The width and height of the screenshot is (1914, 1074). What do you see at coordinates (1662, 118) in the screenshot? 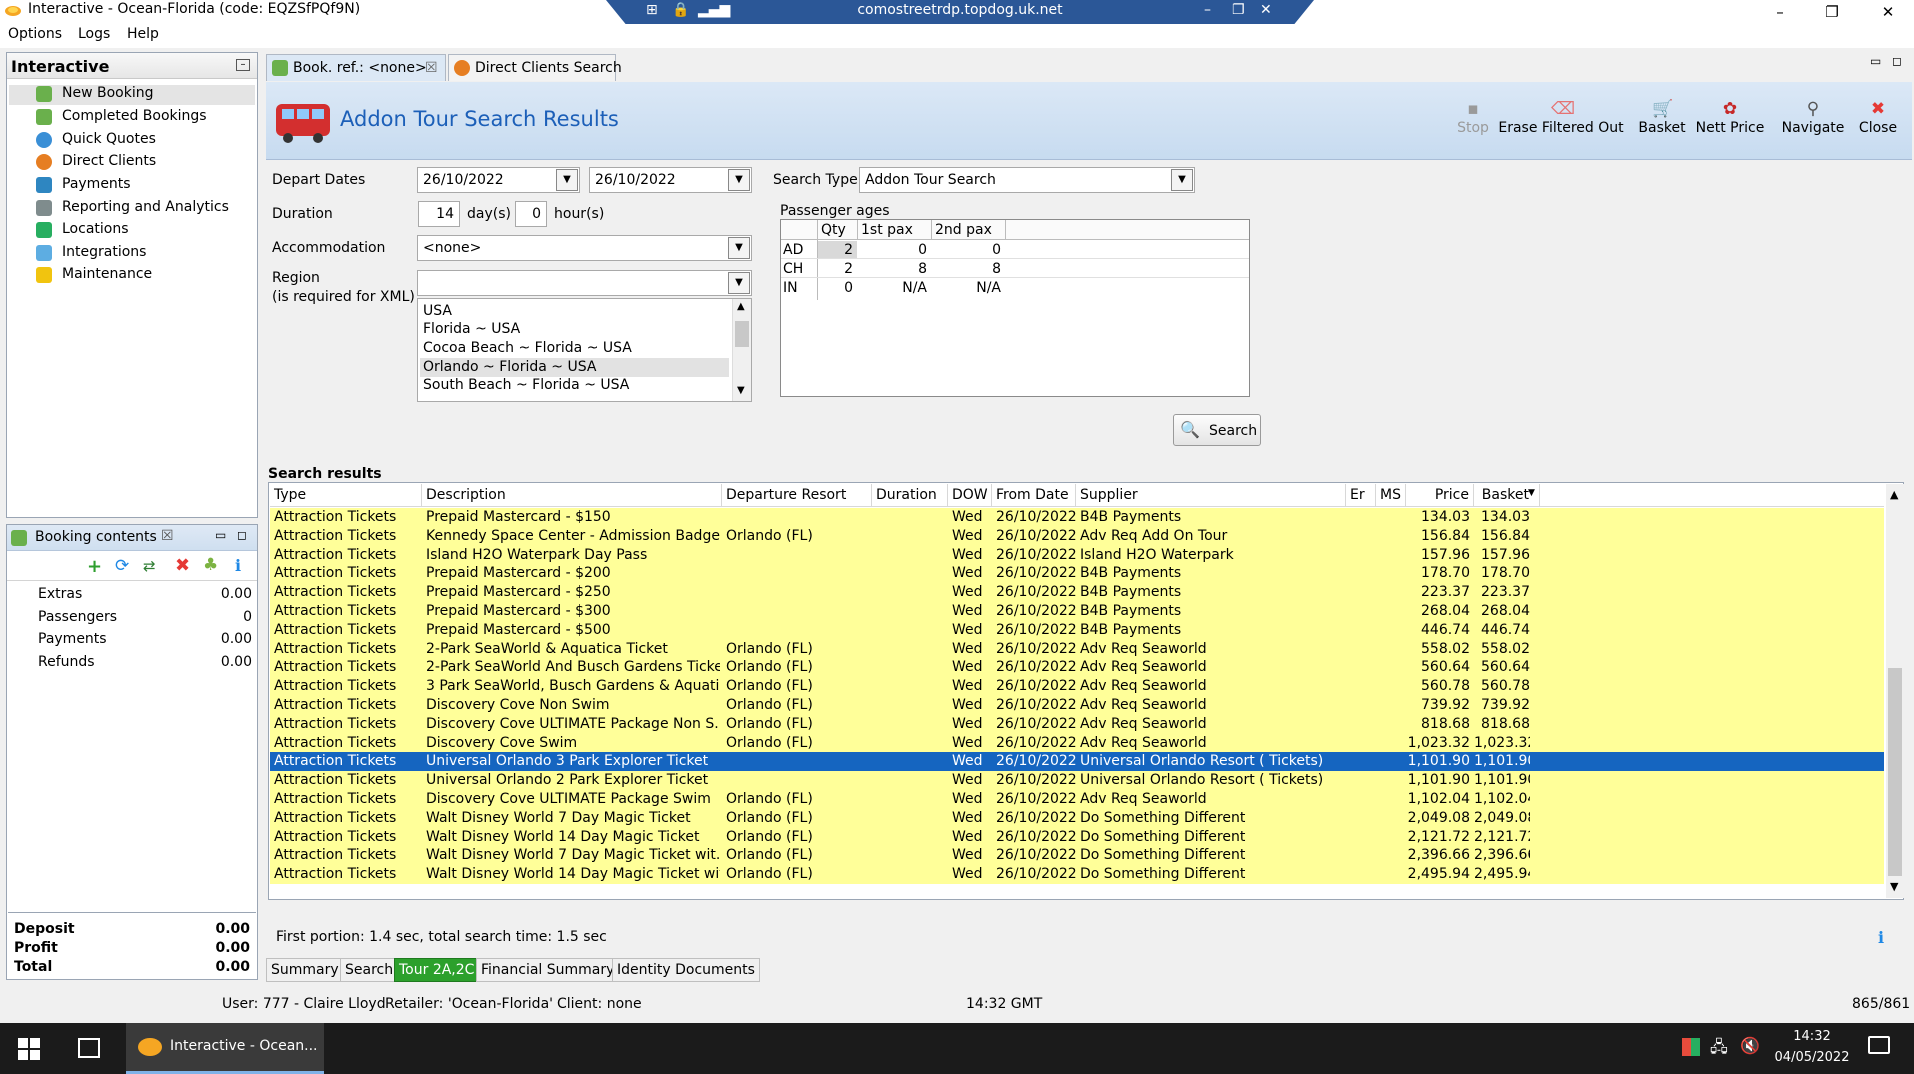
I see `basket-button: 🛒 Basket` at bounding box center [1662, 118].